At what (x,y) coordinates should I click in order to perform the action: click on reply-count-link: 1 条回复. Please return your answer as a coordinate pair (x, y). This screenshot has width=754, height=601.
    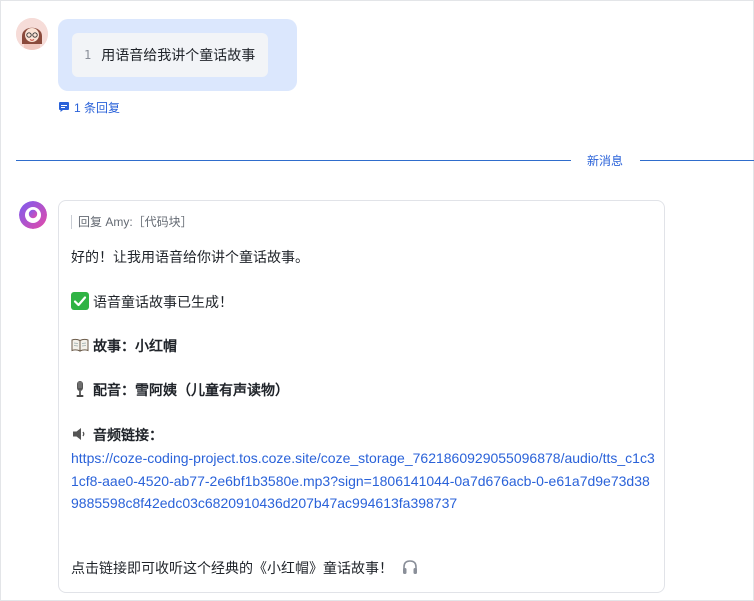
    Looking at the image, I should click on (89, 107).